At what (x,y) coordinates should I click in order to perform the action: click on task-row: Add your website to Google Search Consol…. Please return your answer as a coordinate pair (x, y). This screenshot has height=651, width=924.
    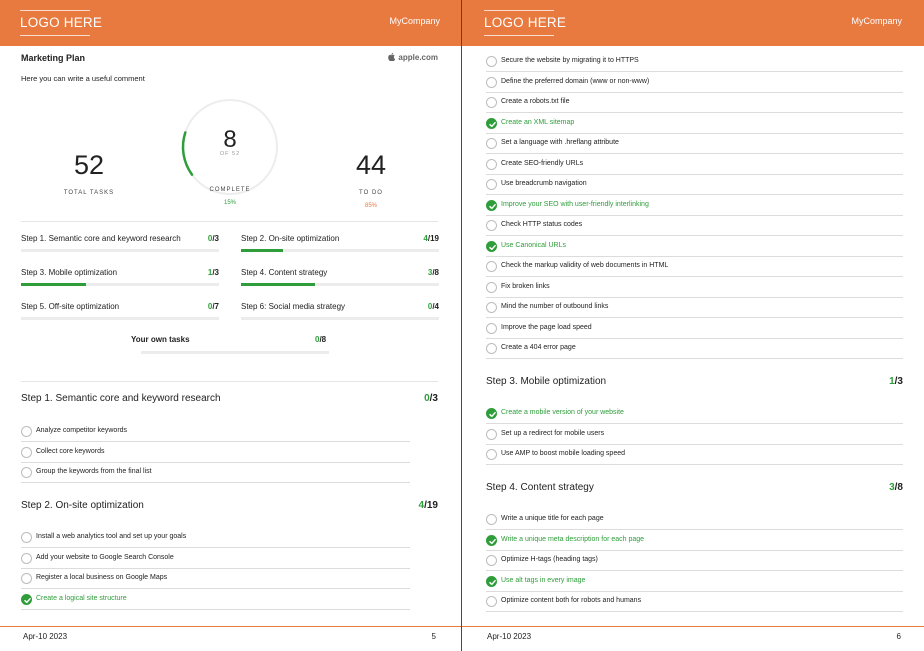
    Looking at the image, I should click on (215, 559).